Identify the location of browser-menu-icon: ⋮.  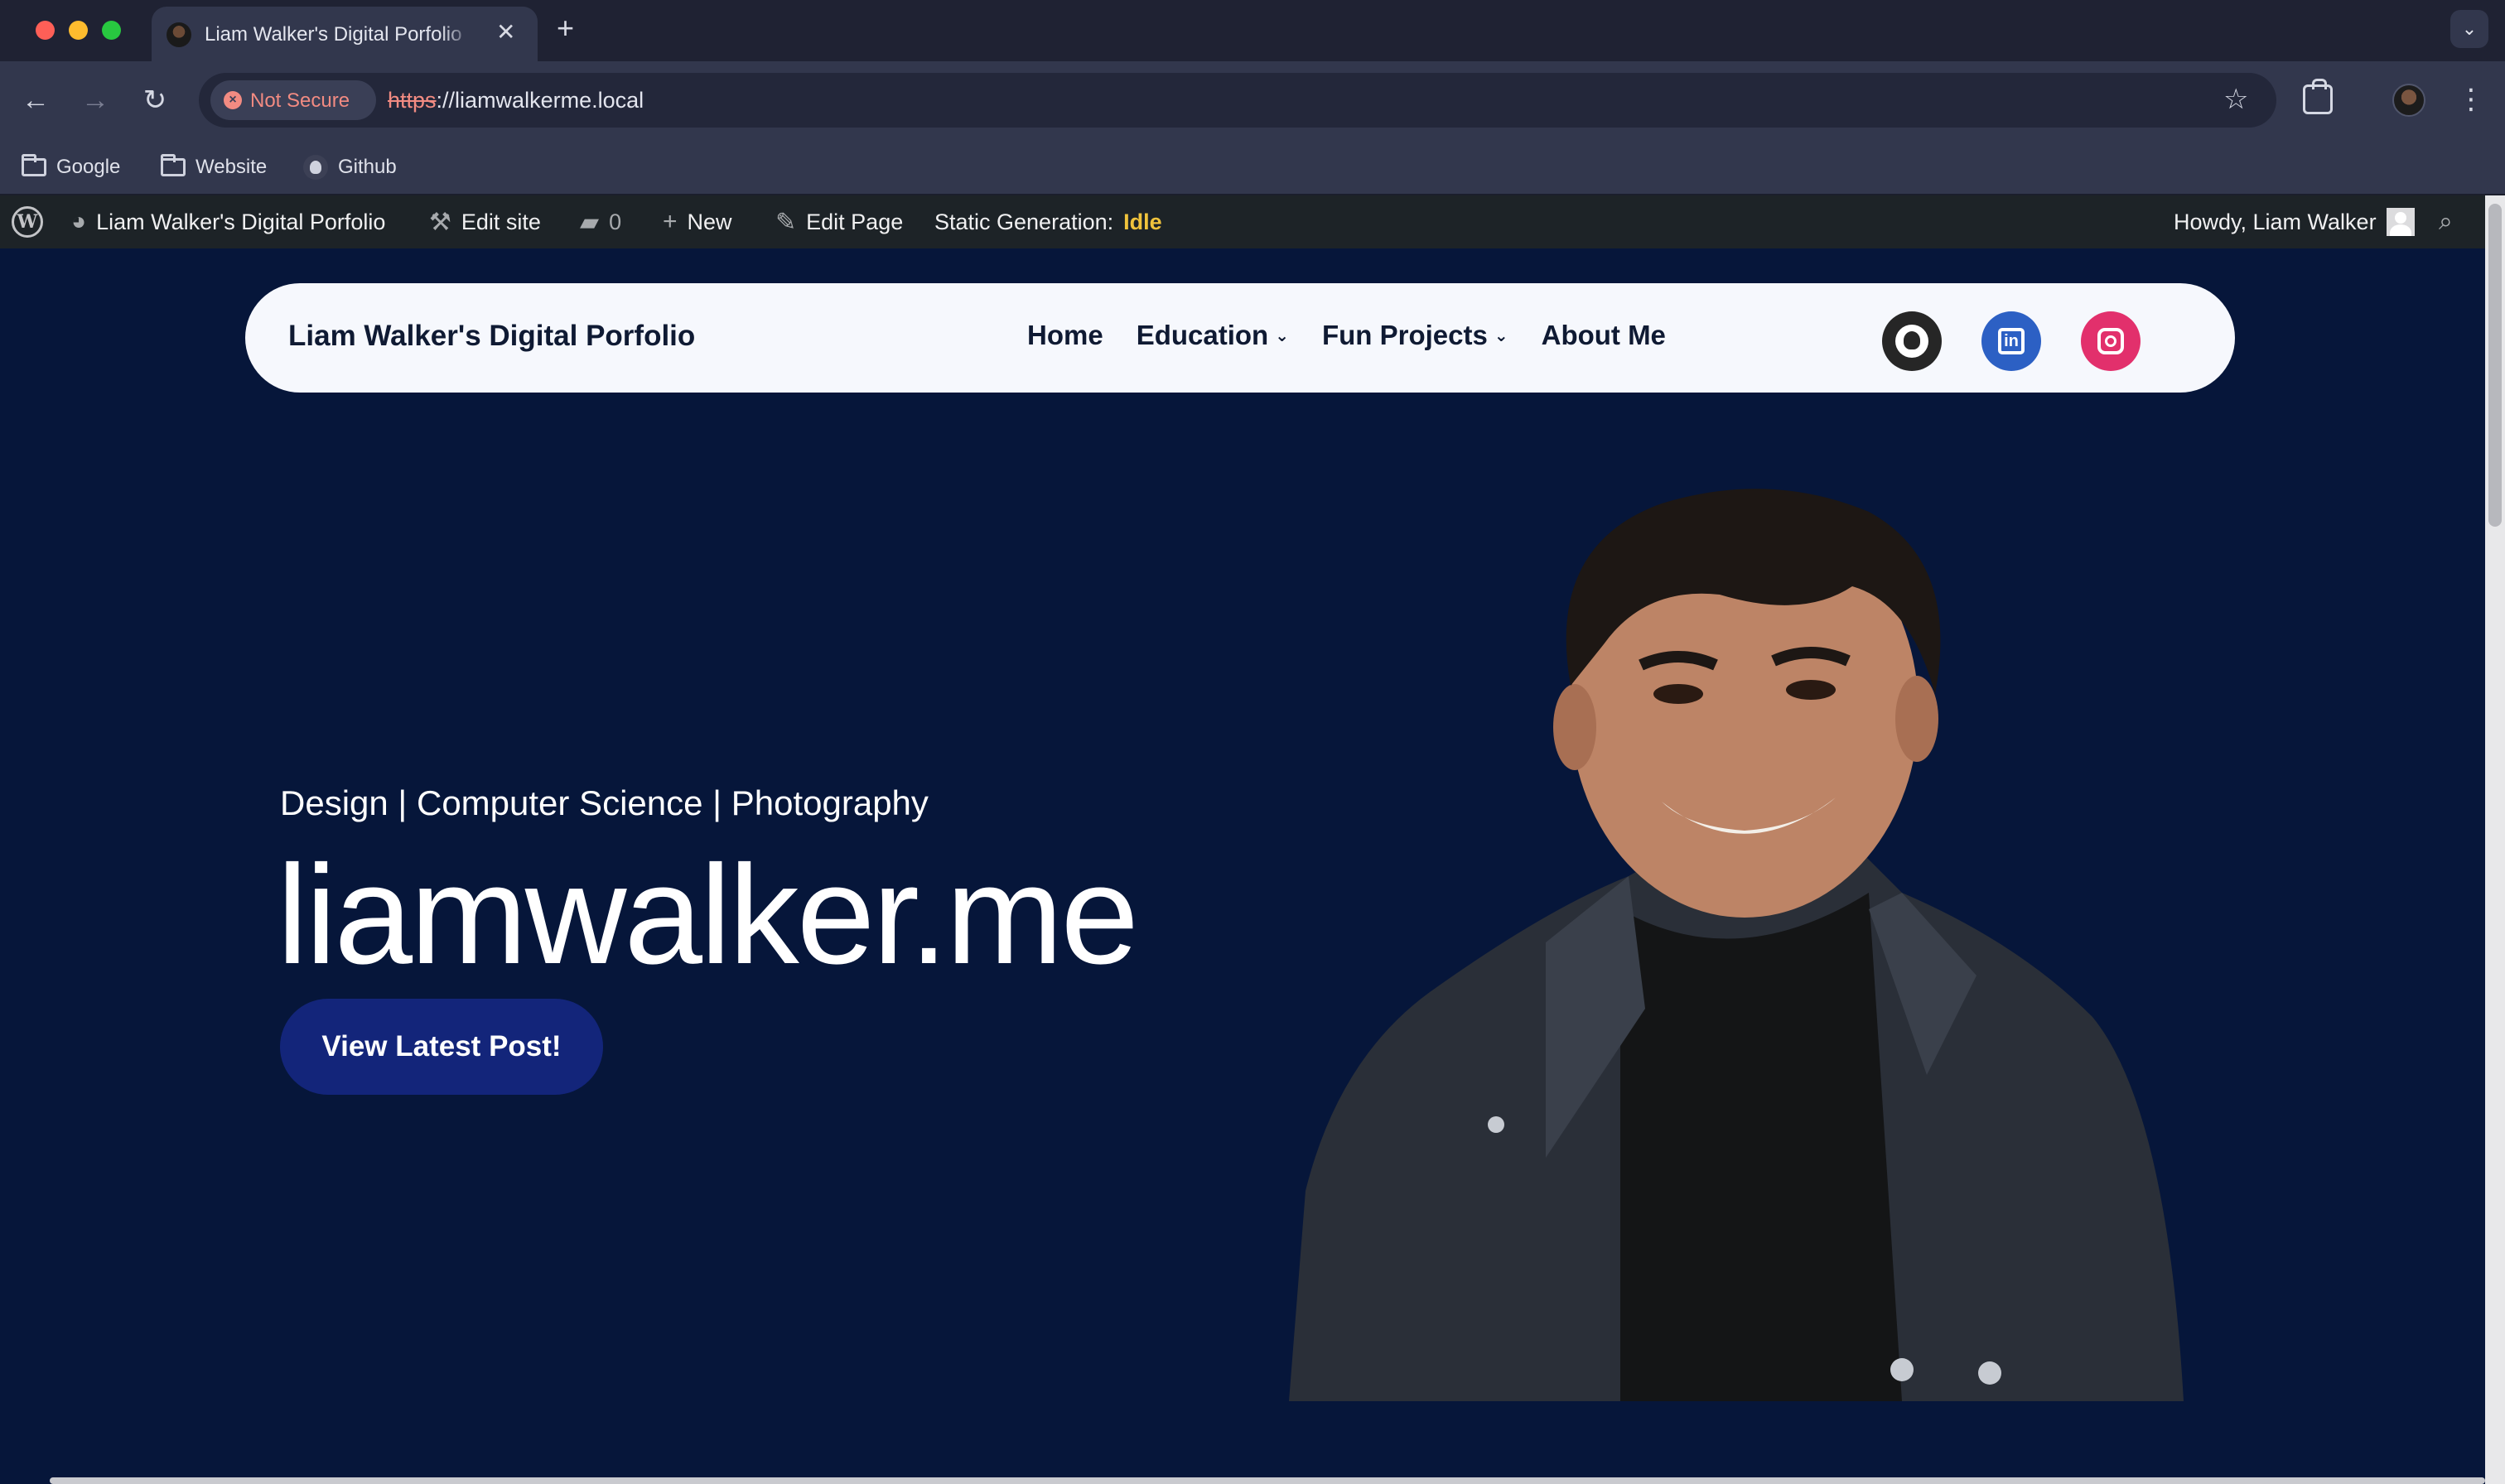
(2471, 99).